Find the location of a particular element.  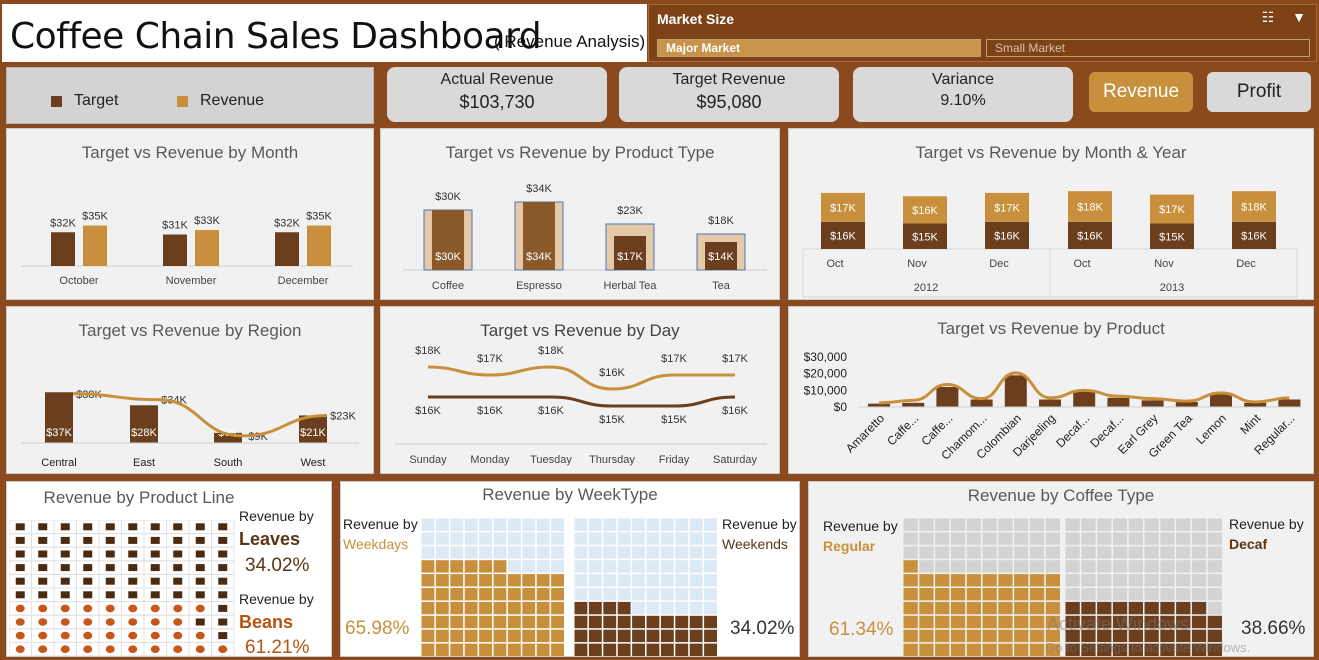

x-tick-label: West is located at coordinates (313, 463).